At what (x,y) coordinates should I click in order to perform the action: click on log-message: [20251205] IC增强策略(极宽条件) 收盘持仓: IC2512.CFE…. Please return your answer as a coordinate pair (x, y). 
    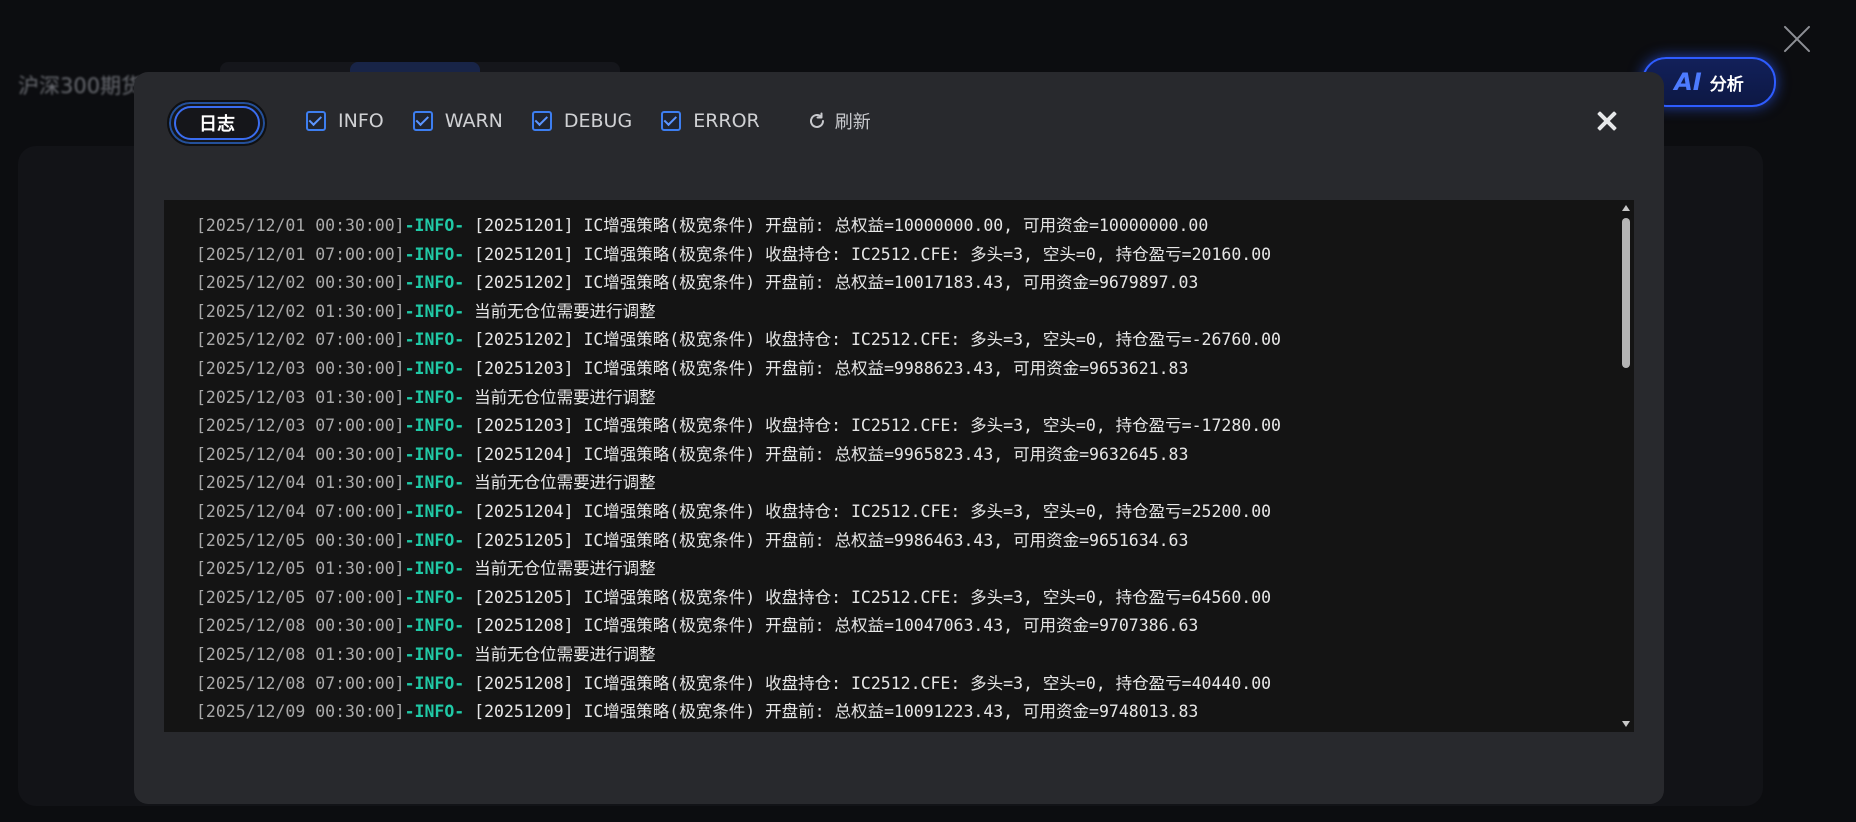
    Looking at the image, I should click on (868, 597).